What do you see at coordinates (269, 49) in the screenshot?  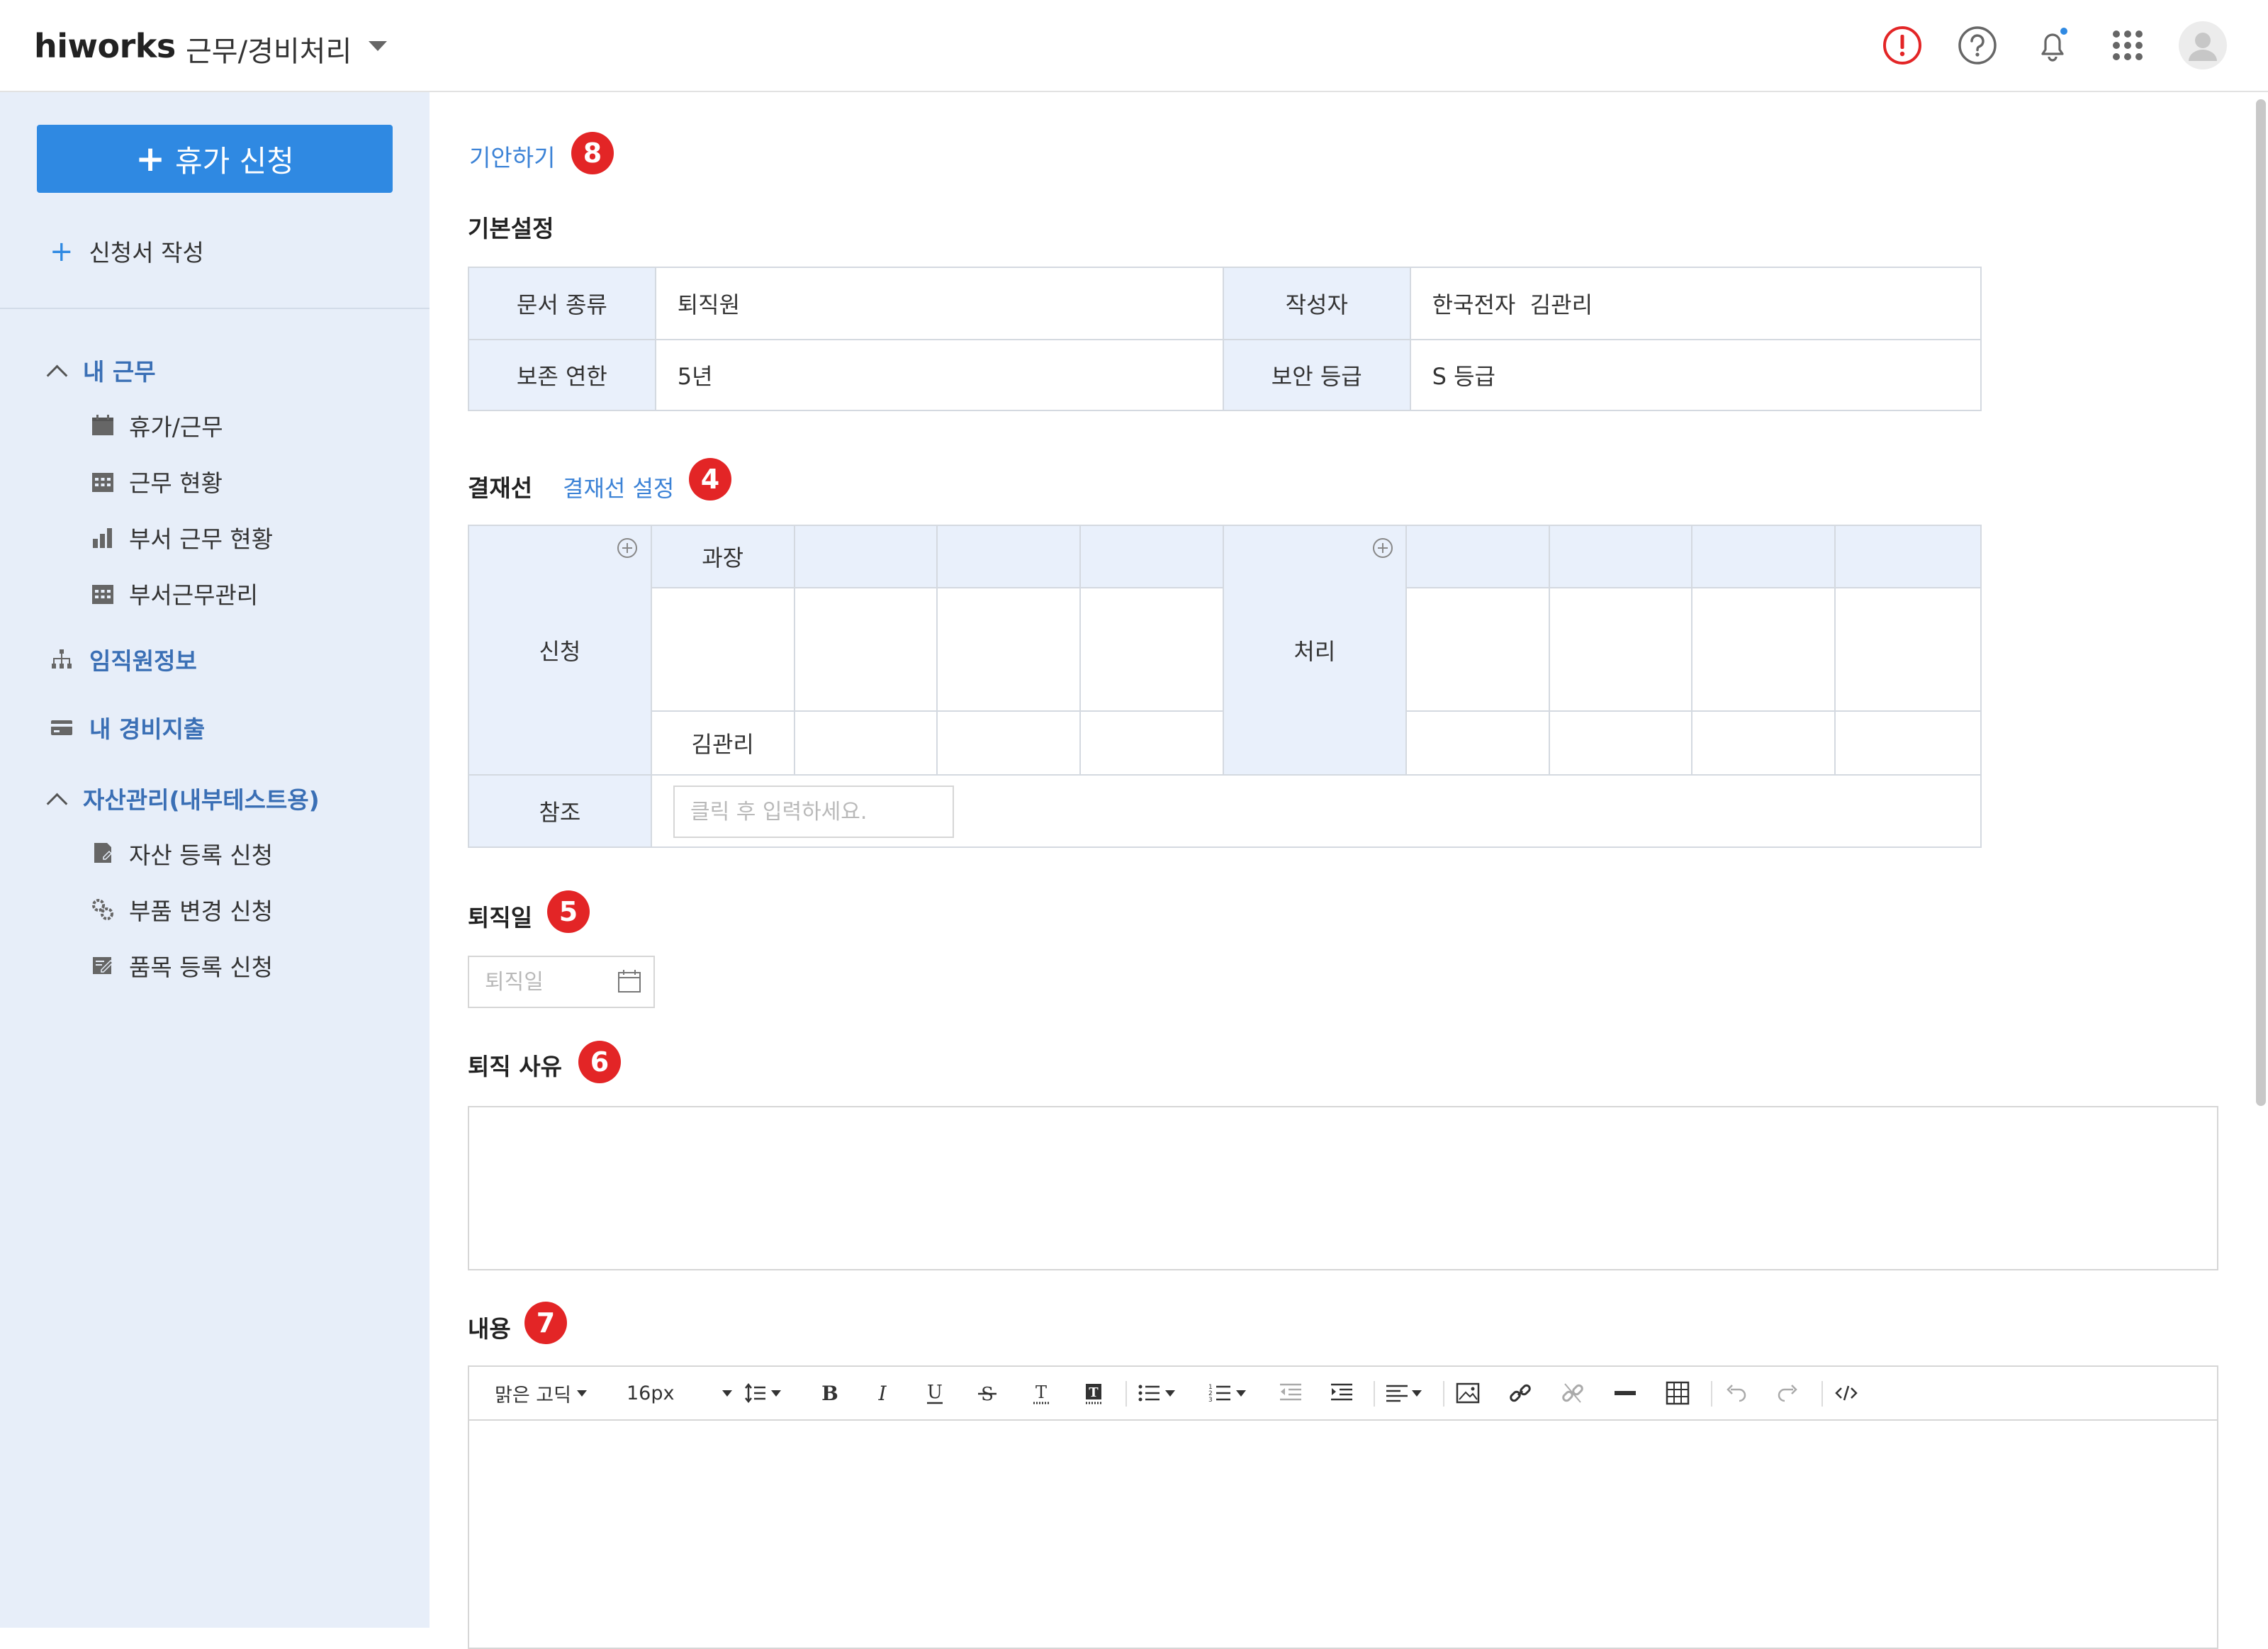 I see `menu-title: 근무/경비처리` at bounding box center [269, 49].